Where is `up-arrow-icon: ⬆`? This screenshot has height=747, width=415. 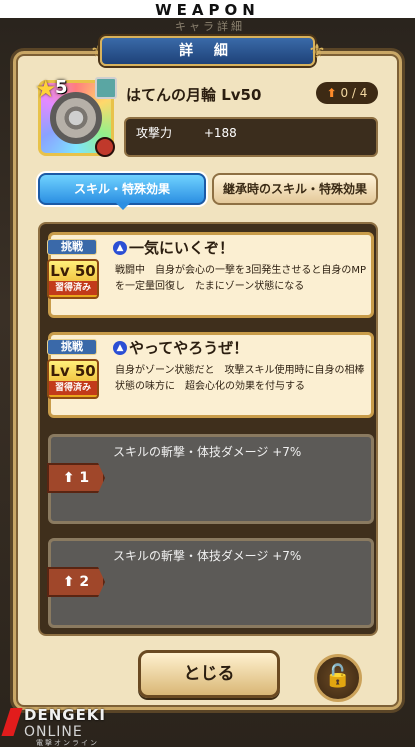
up-arrow-icon: ⬆ is located at coordinates (331, 93).